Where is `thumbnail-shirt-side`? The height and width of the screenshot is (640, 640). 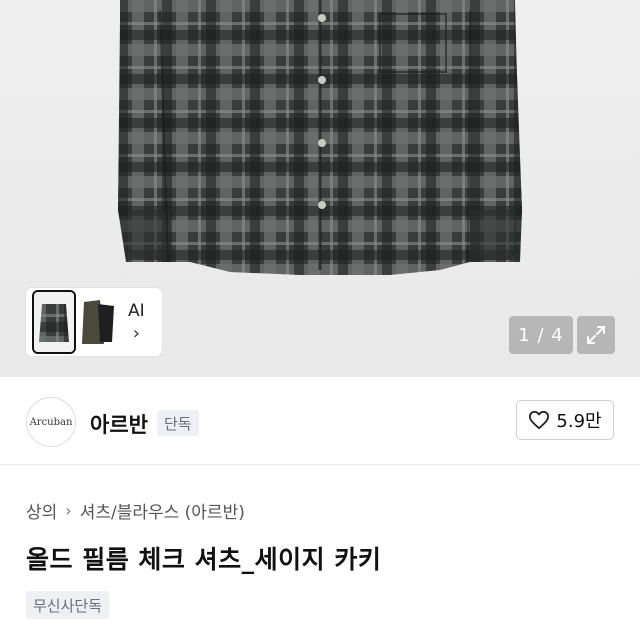 thumbnail-shirt-side is located at coordinates (98, 322).